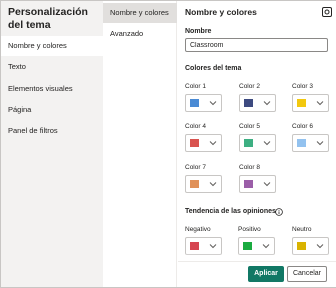  I want to click on name-label: Nombre, so click(198, 31).